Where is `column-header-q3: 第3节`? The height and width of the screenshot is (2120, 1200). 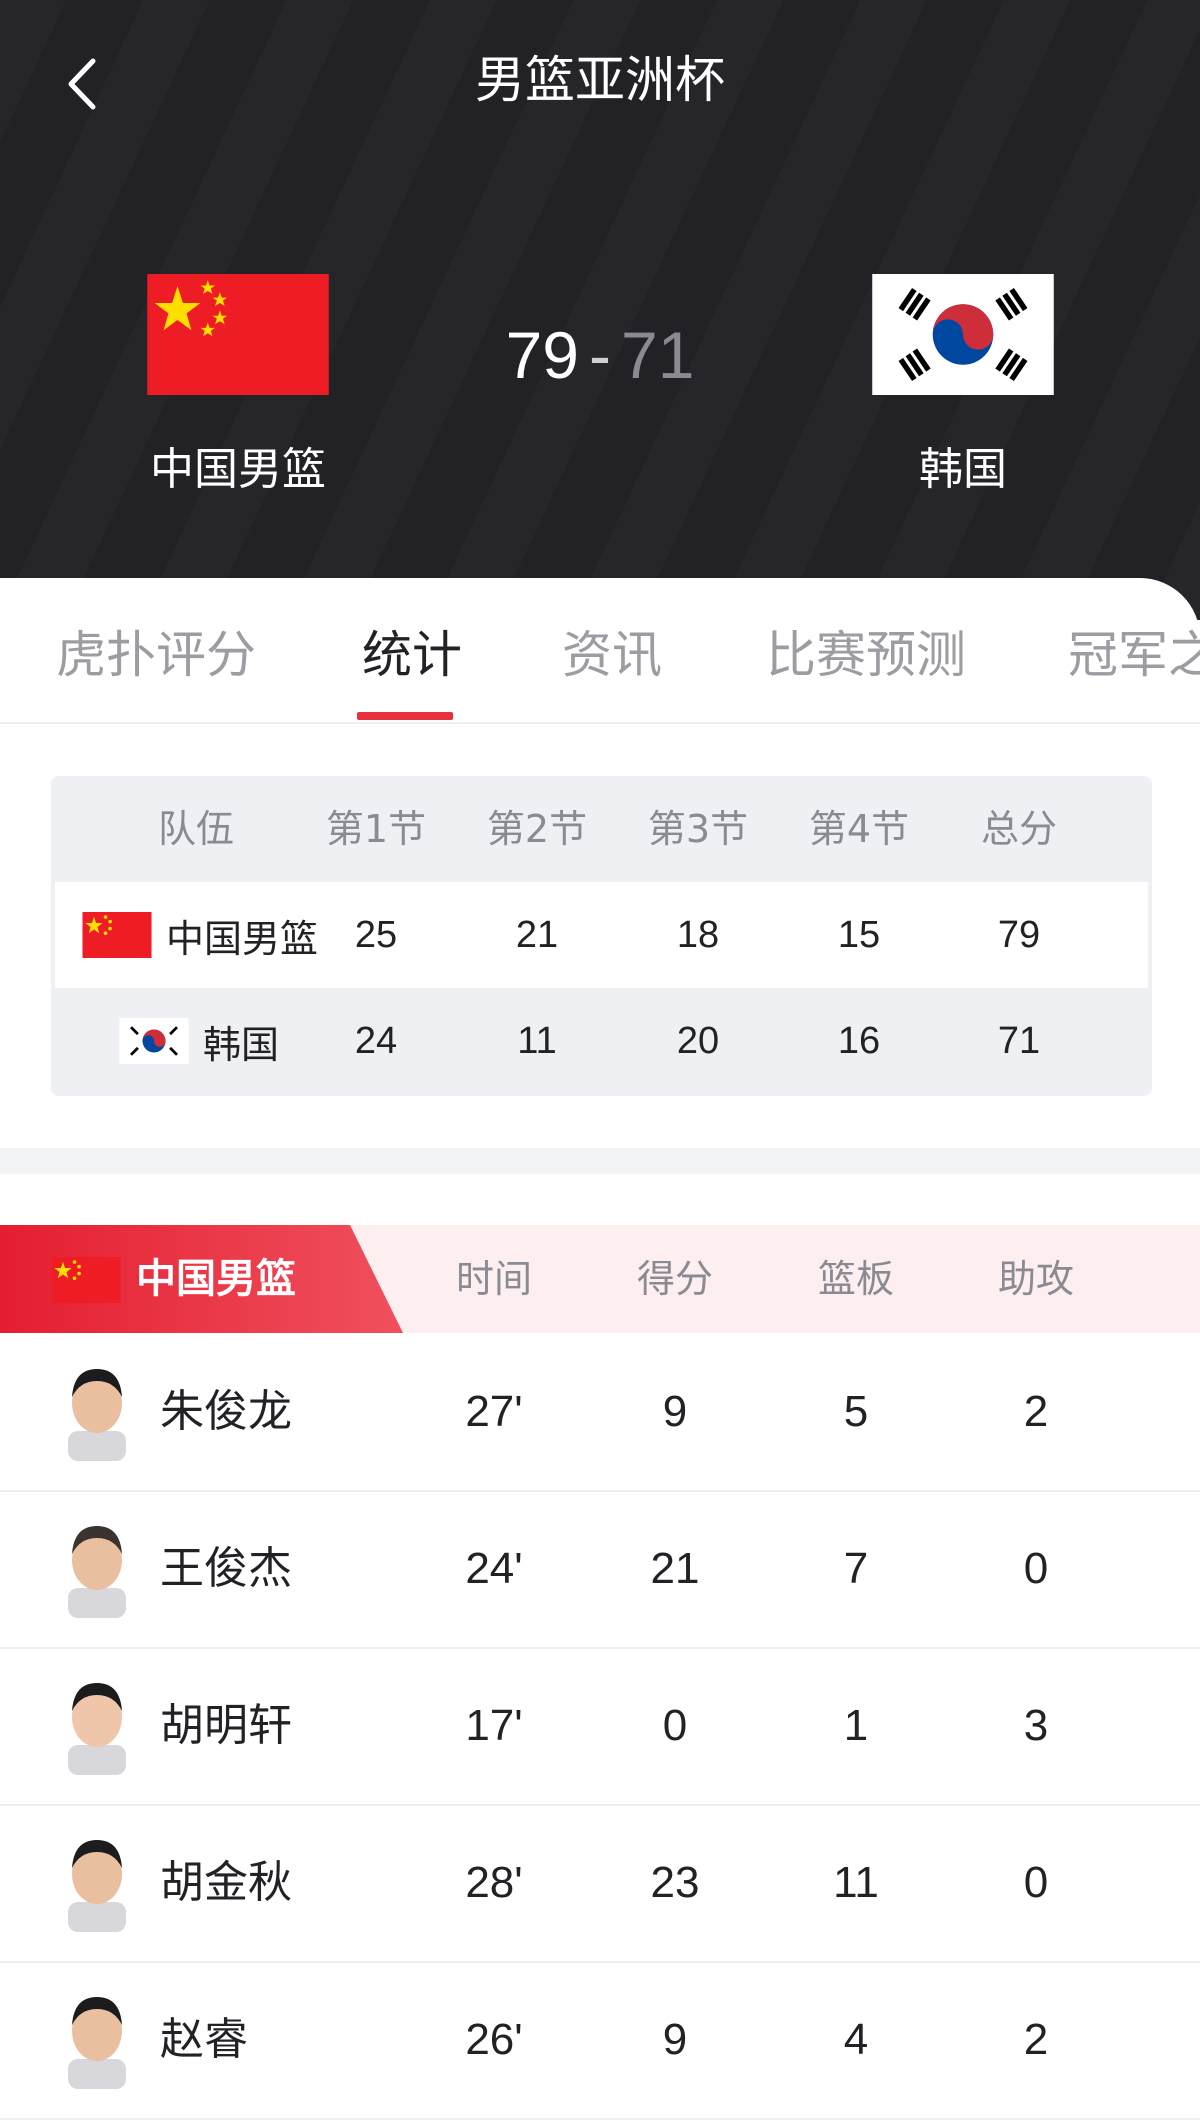
column-header-q3: 第3节 is located at coordinates (698, 829).